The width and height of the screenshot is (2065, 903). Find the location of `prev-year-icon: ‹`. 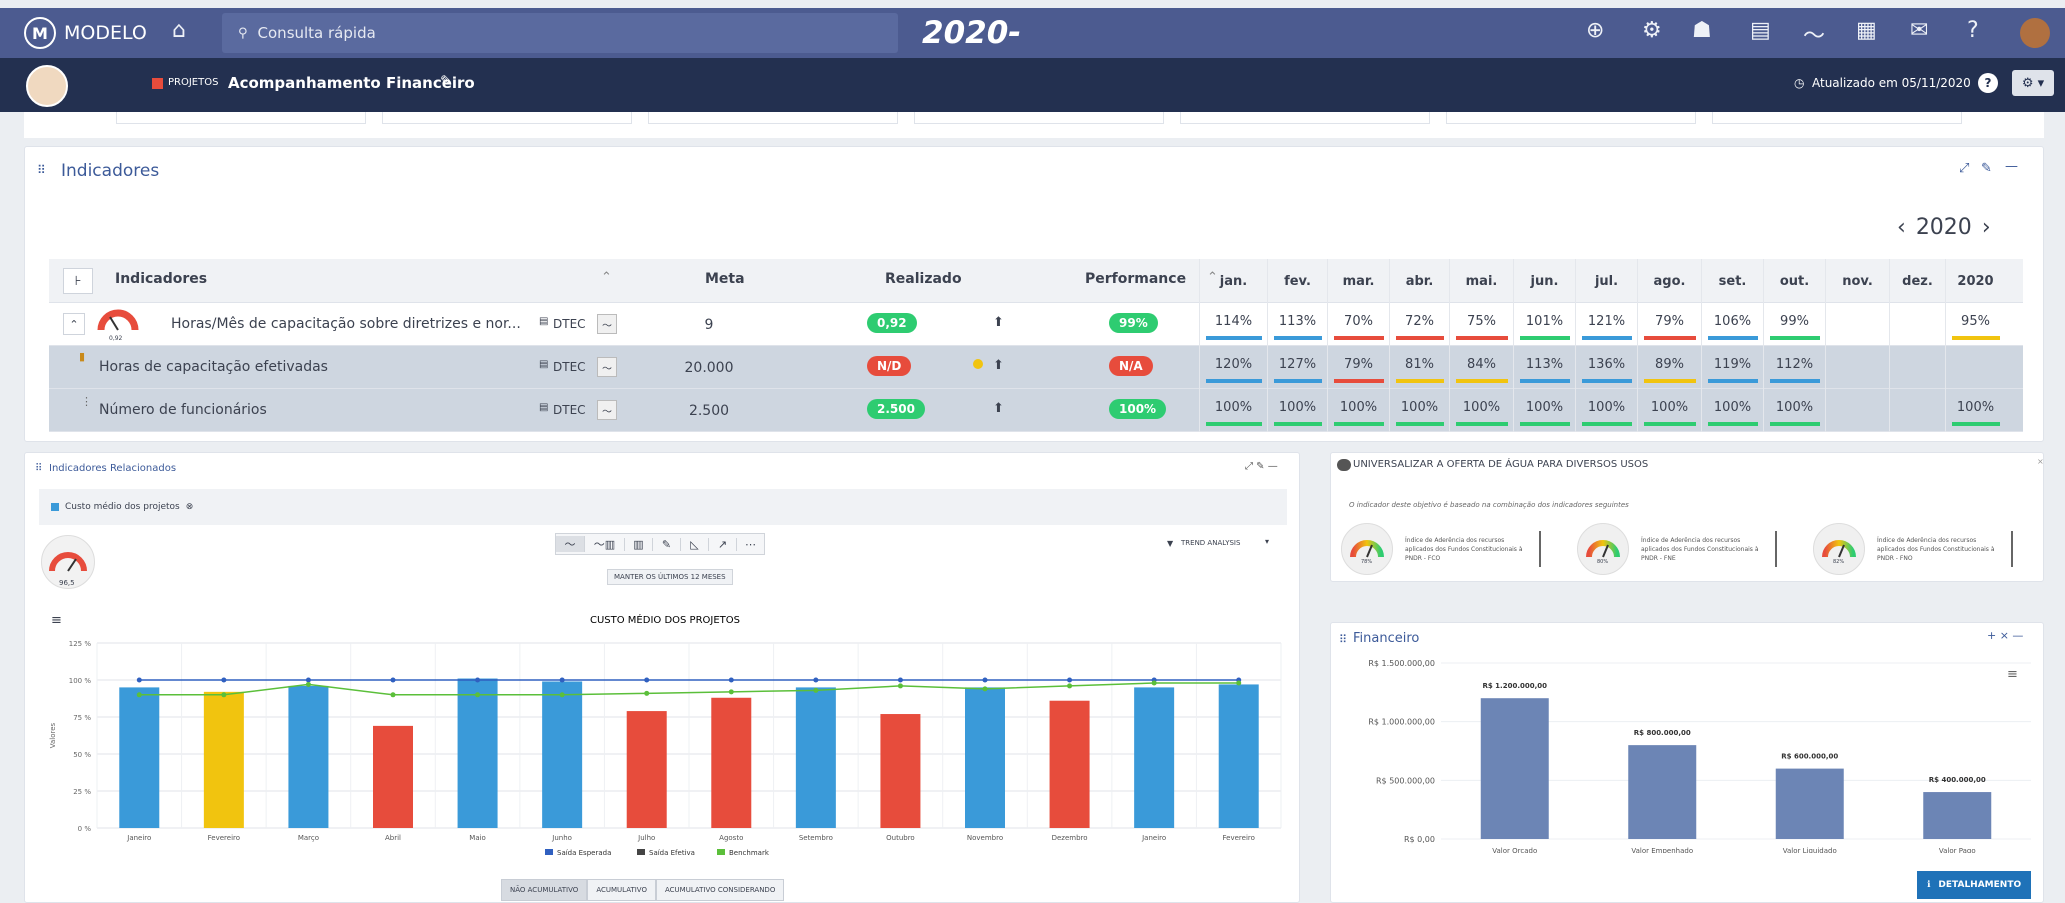

prev-year-icon: ‹ is located at coordinates (1901, 227).